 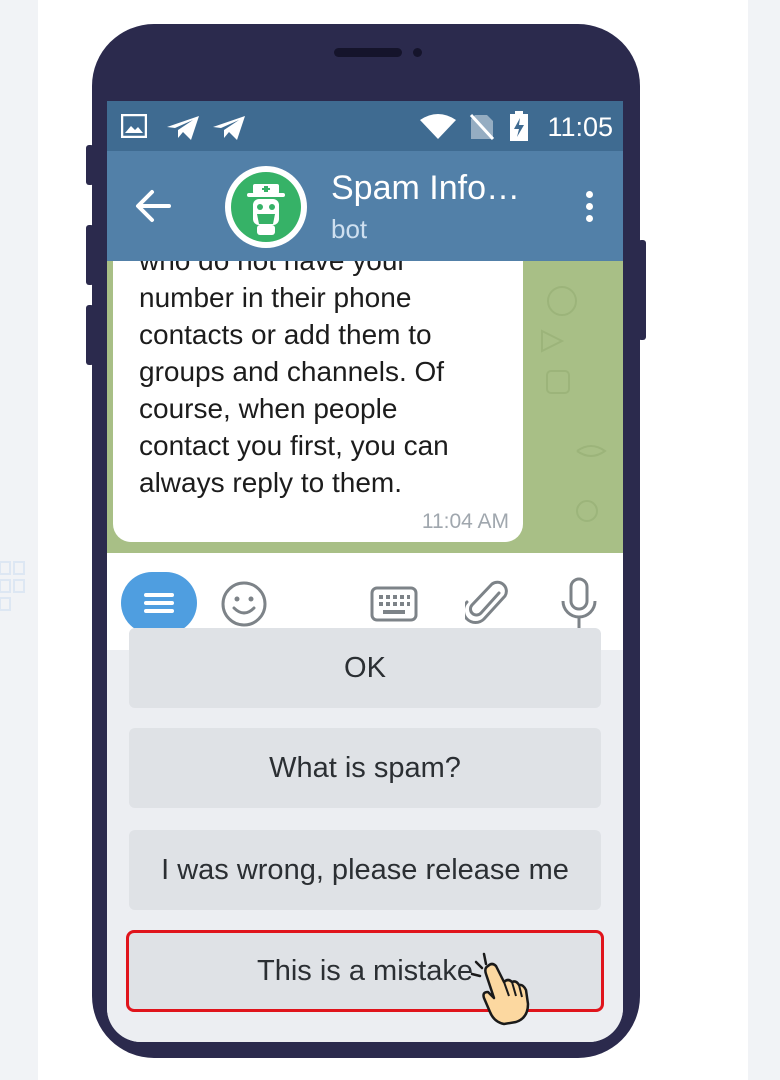 I want to click on microphone-icon, so click(x=579, y=604).